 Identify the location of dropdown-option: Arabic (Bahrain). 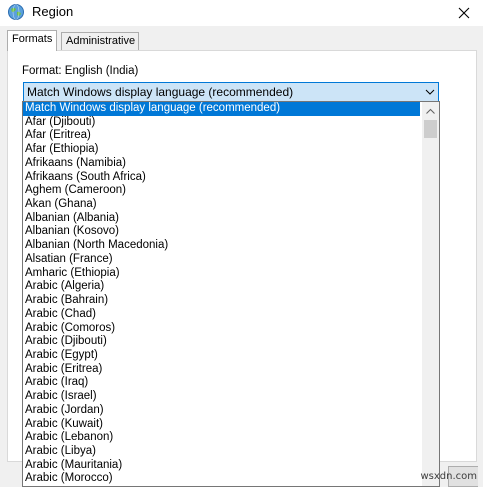
(221, 301).